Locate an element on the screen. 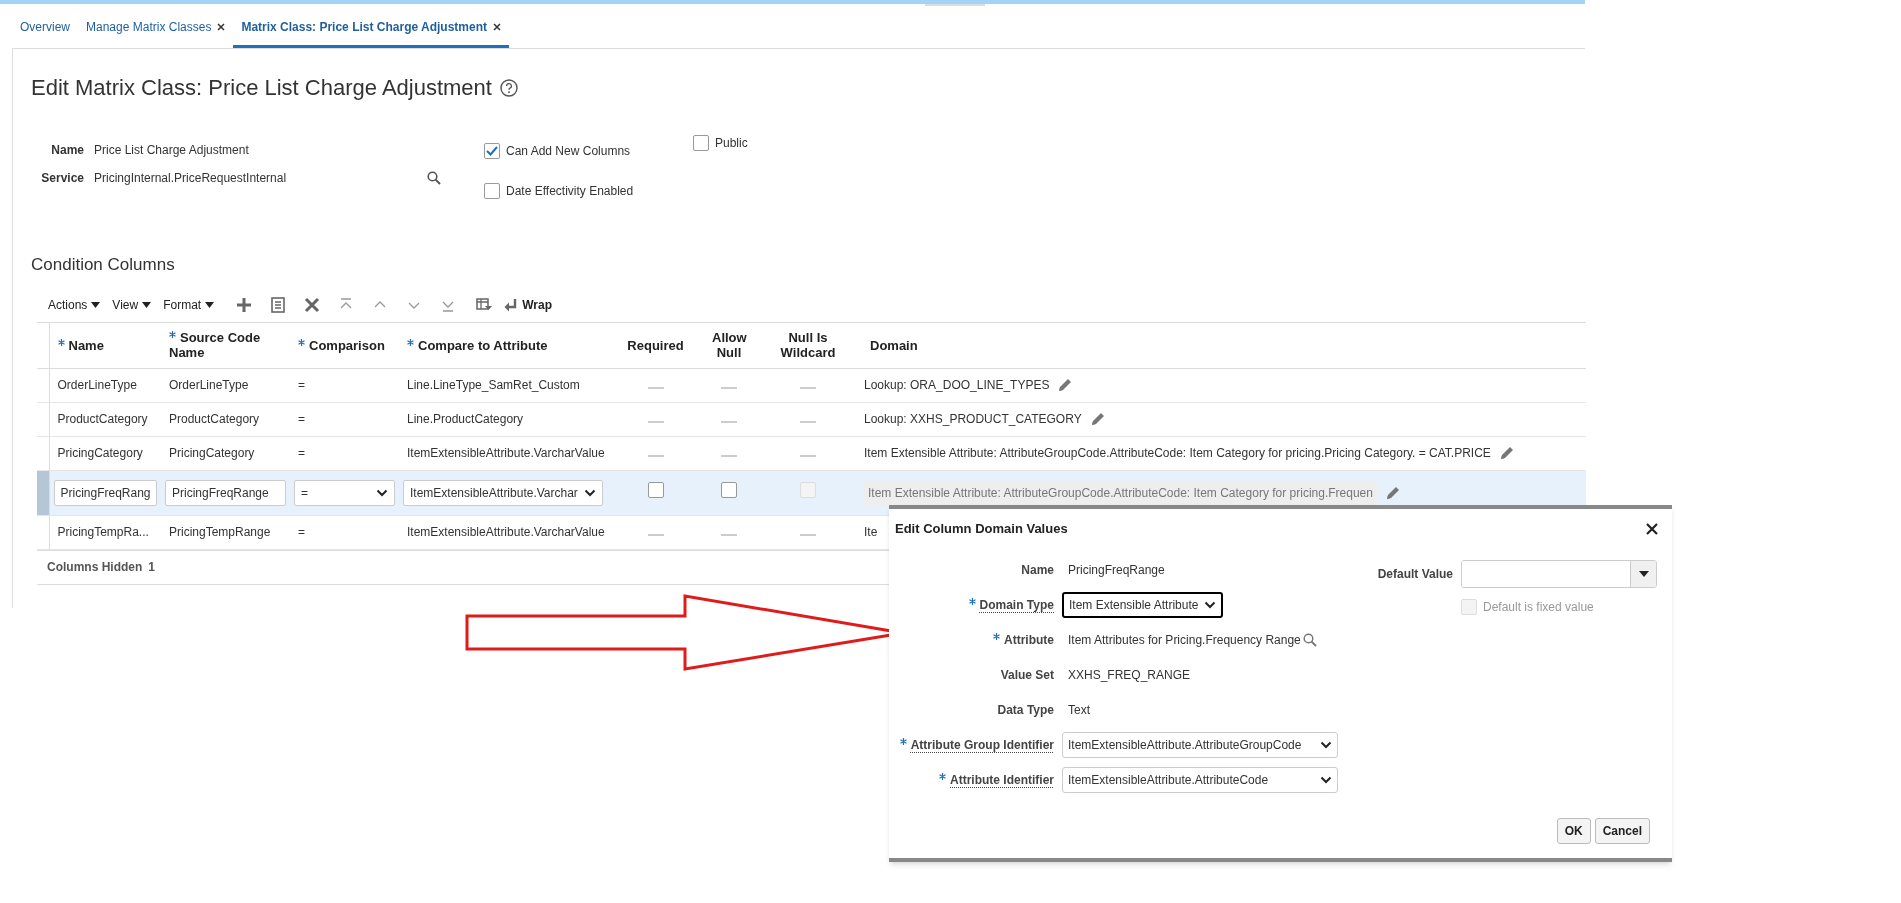 Image resolution: width=1901 pixels, height=903 pixels. domain-text: Ite is located at coordinates (871, 532).